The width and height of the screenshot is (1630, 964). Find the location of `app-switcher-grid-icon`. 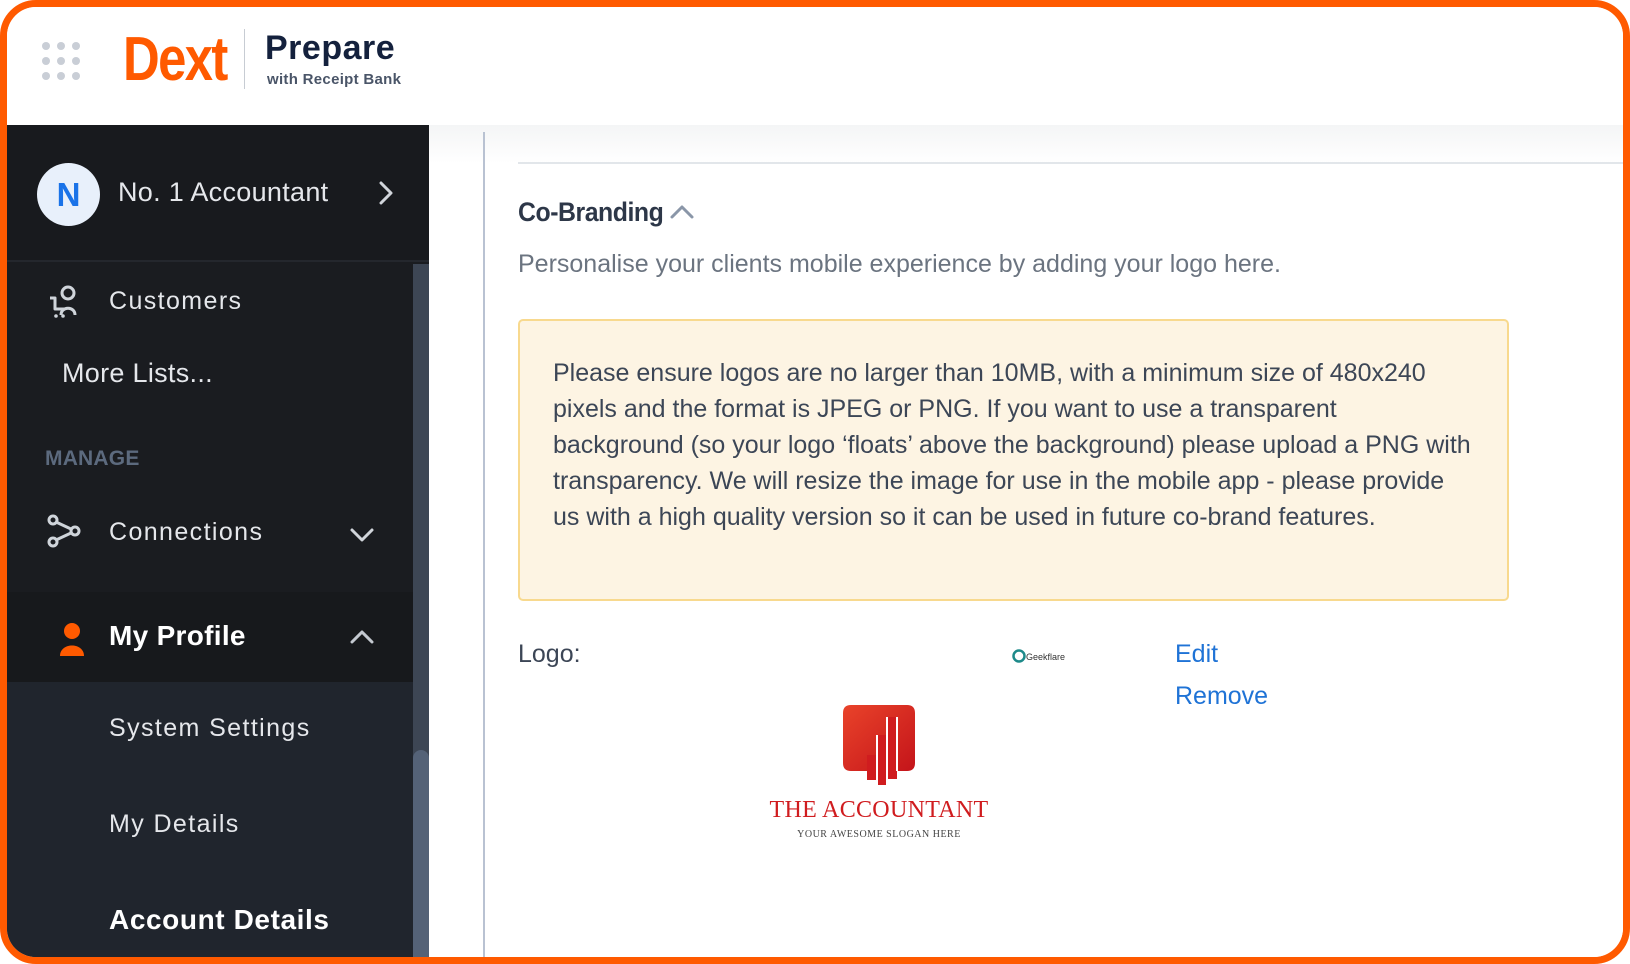

app-switcher-grid-icon is located at coordinates (62, 62).